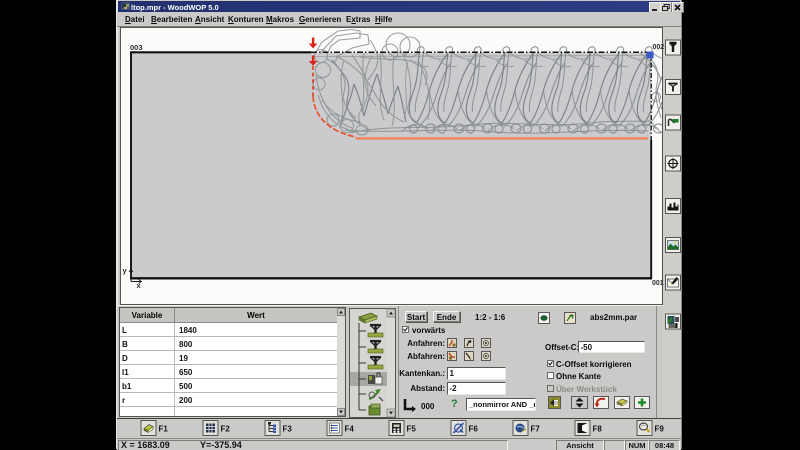 The height and width of the screenshot is (450, 800). I want to click on svg-text: y, so click(125, 270).